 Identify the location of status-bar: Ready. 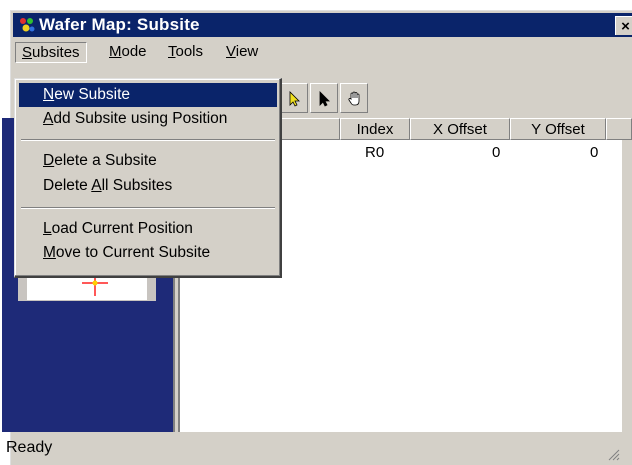
(312, 449).